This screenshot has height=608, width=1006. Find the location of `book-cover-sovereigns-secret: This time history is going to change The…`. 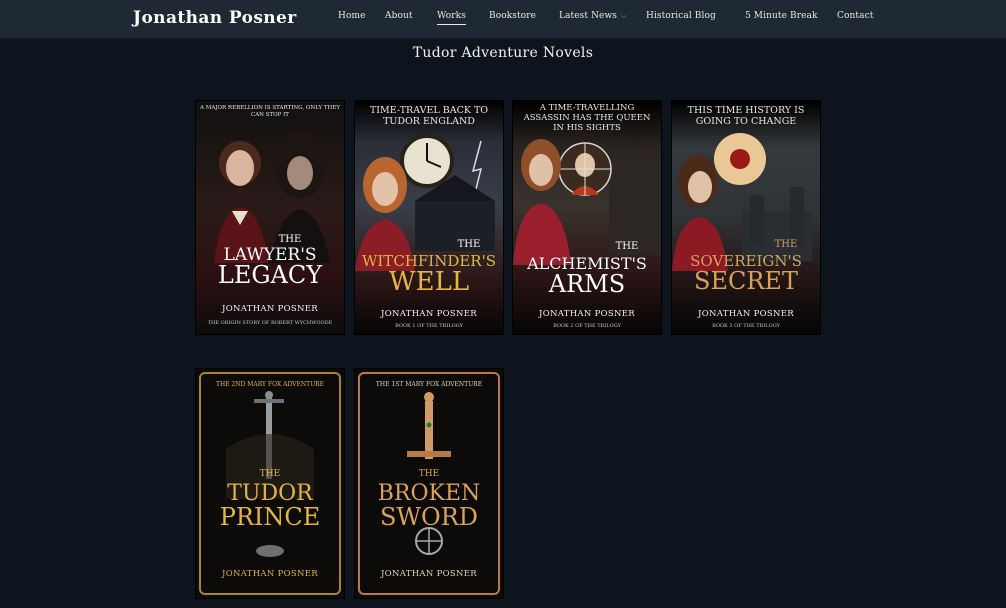

book-cover-sovereigns-secret: This time history is going to change The… is located at coordinates (746, 217).